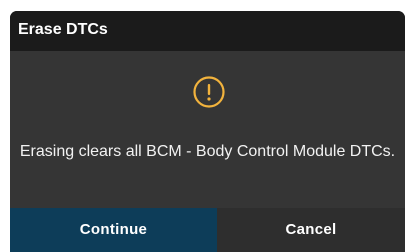  Describe the element at coordinates (63, 29) in the screenshot. I see `dialog-title: Erase DTCs` at that location.